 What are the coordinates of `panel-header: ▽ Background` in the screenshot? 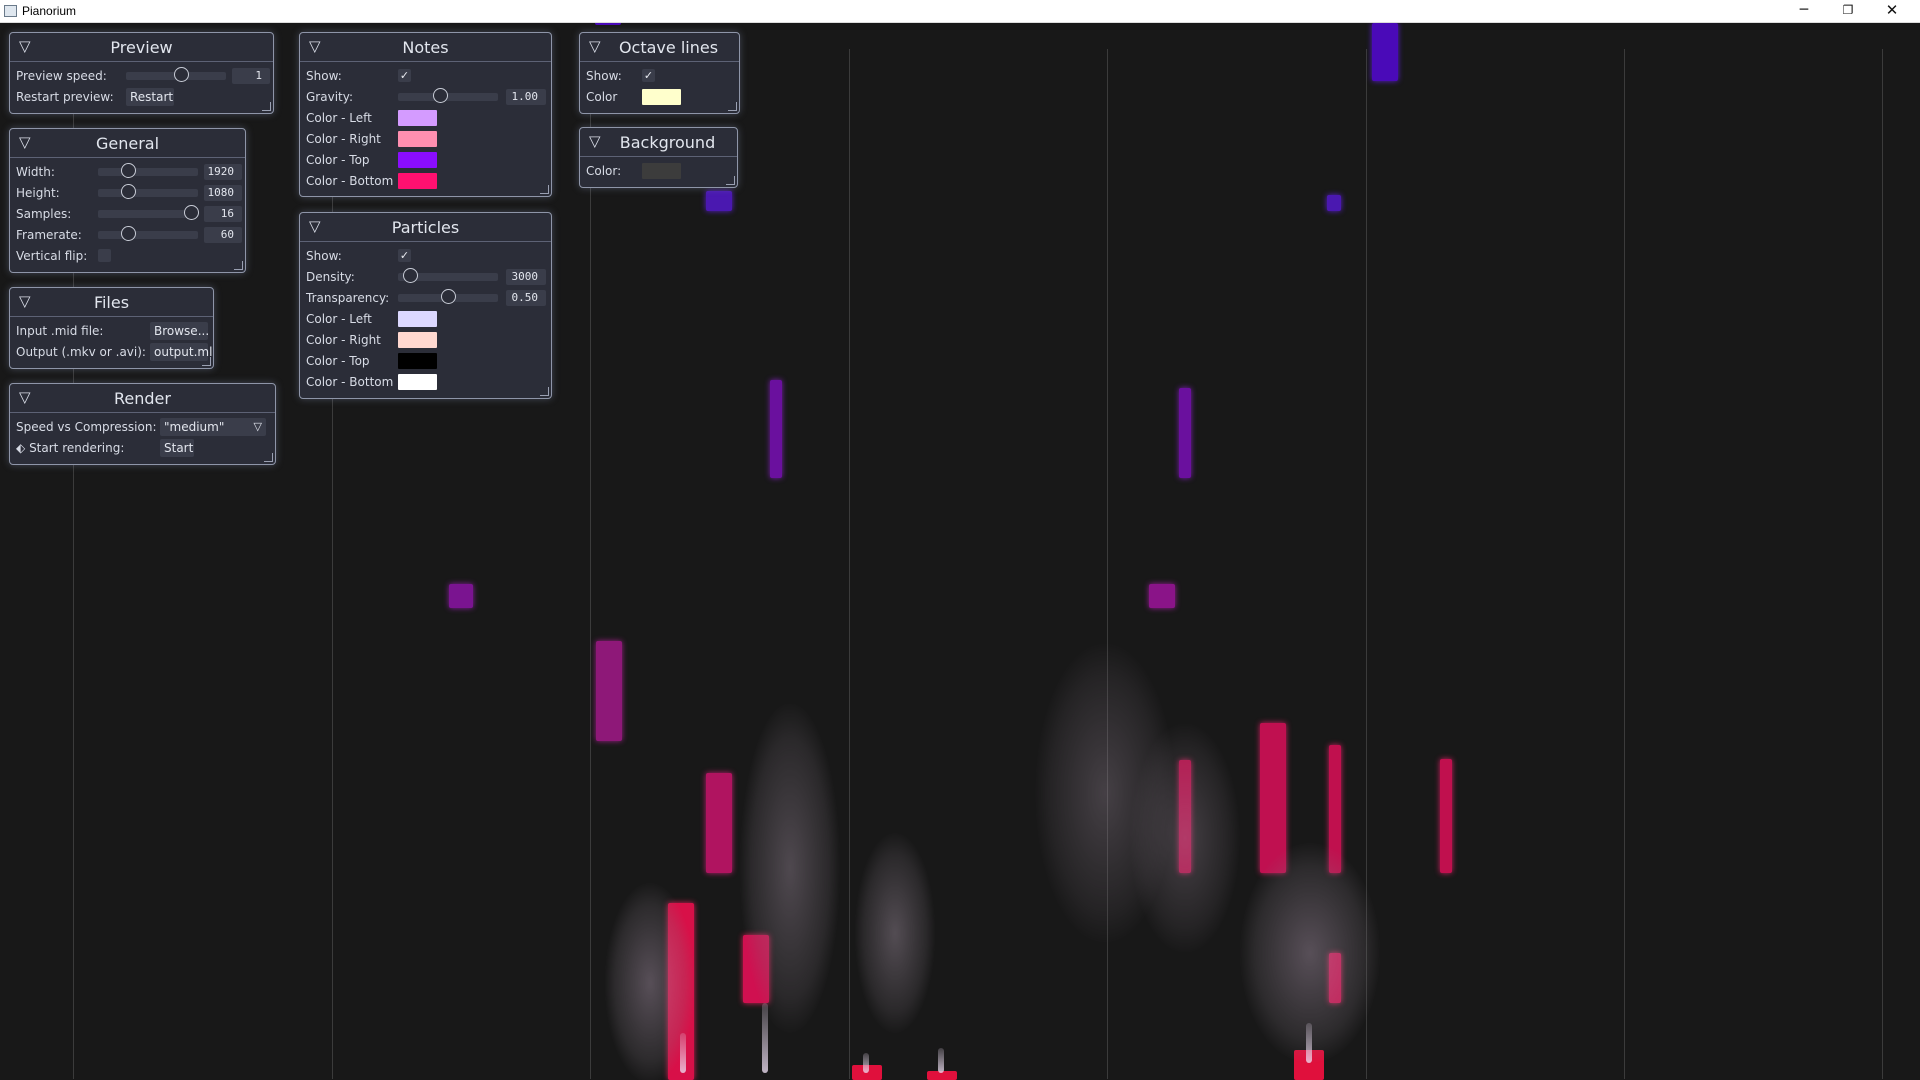 It's located at (658, 142).